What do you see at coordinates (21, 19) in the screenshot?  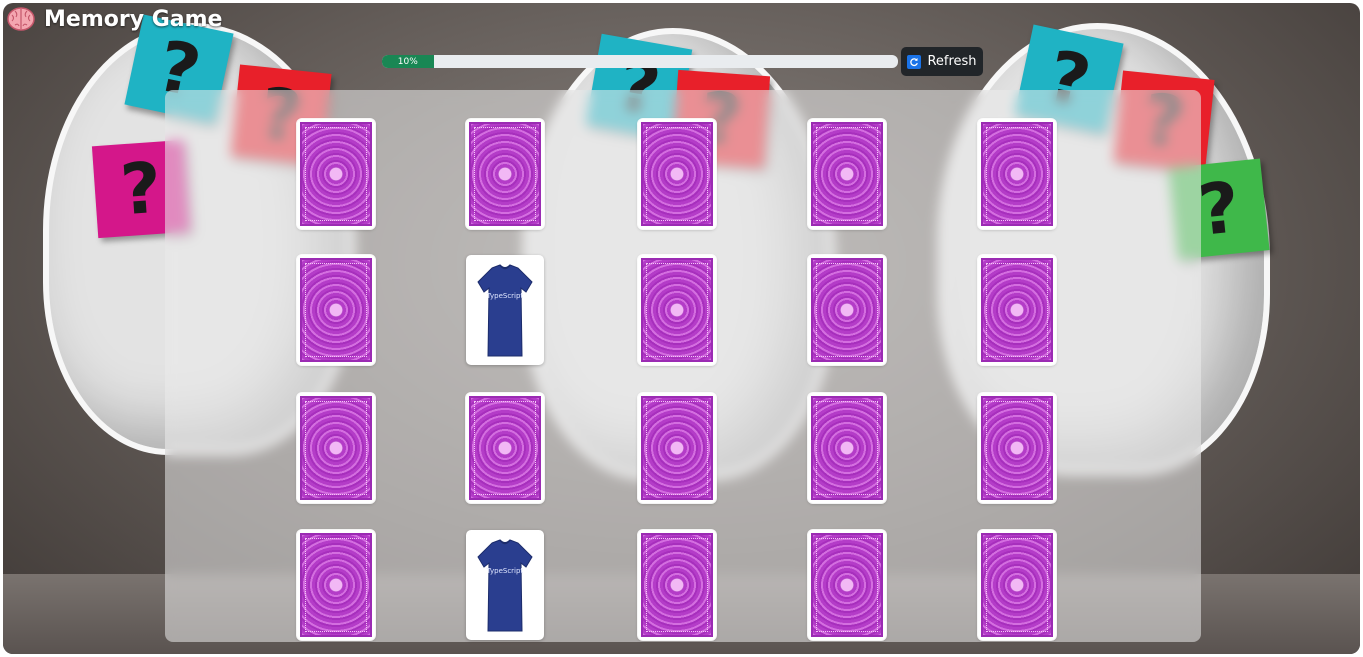 I see `brain-icon` at bounding box center [21, 19].